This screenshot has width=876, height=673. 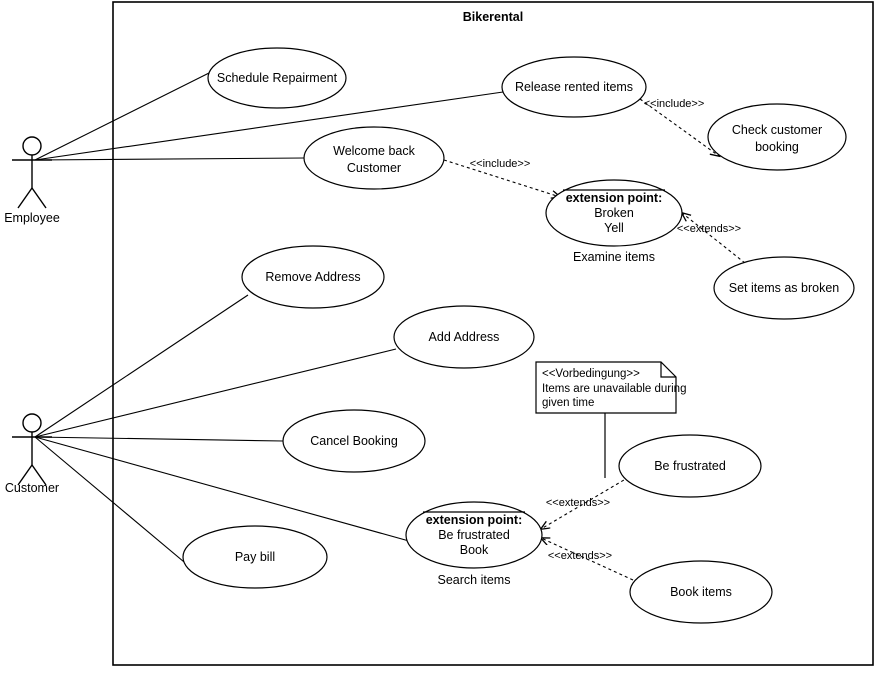 I want to click on use-case-label: Cancel Booking, so click(x=354, y=441).